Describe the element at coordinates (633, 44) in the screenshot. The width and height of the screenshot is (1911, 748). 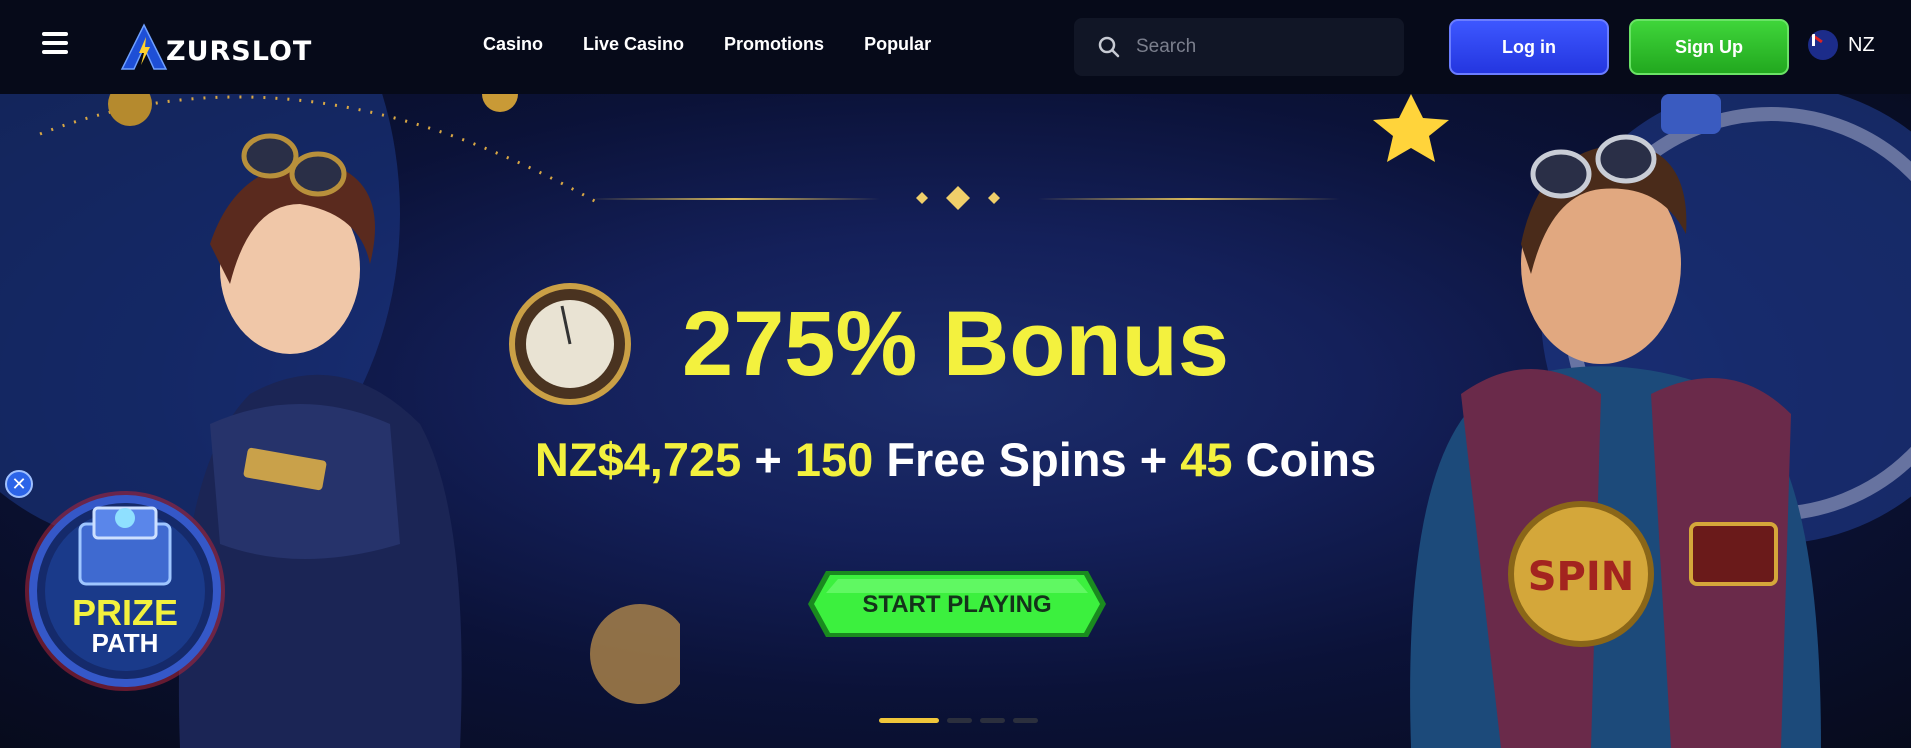
I see `nav-live-casino: Live Casino` at that location.